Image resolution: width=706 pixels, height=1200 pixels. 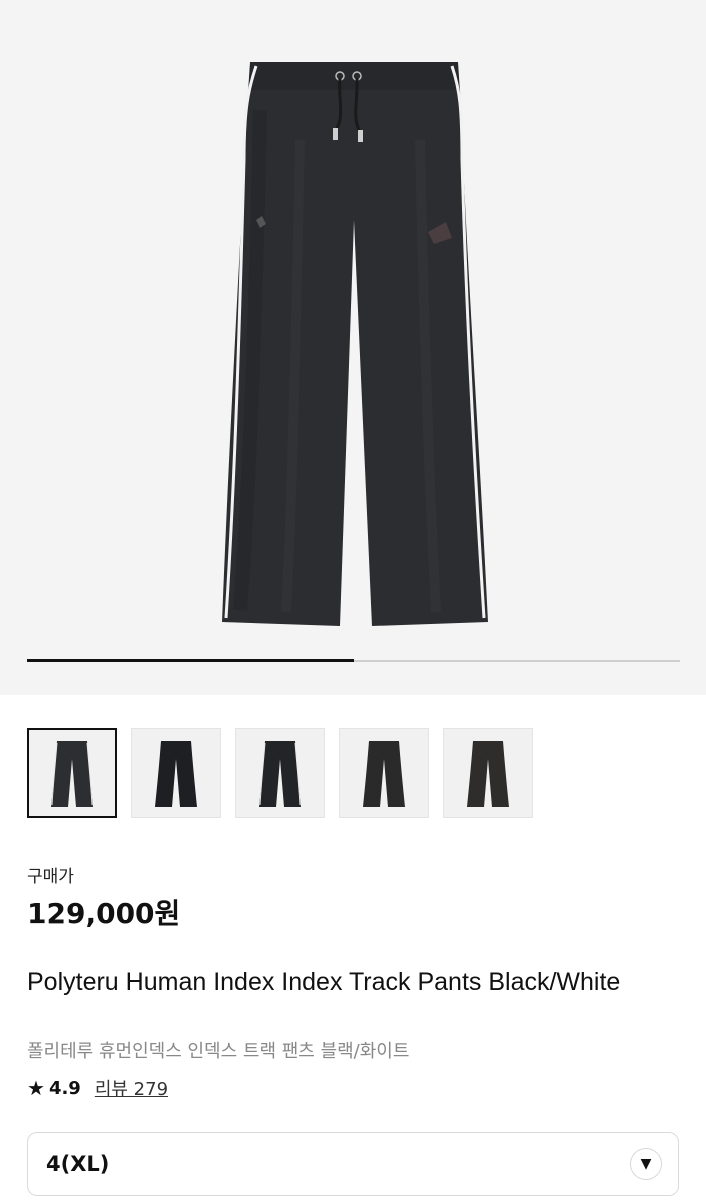 I want to click on size-select: 4(XL) ▼, so click(x=353, y=1164).